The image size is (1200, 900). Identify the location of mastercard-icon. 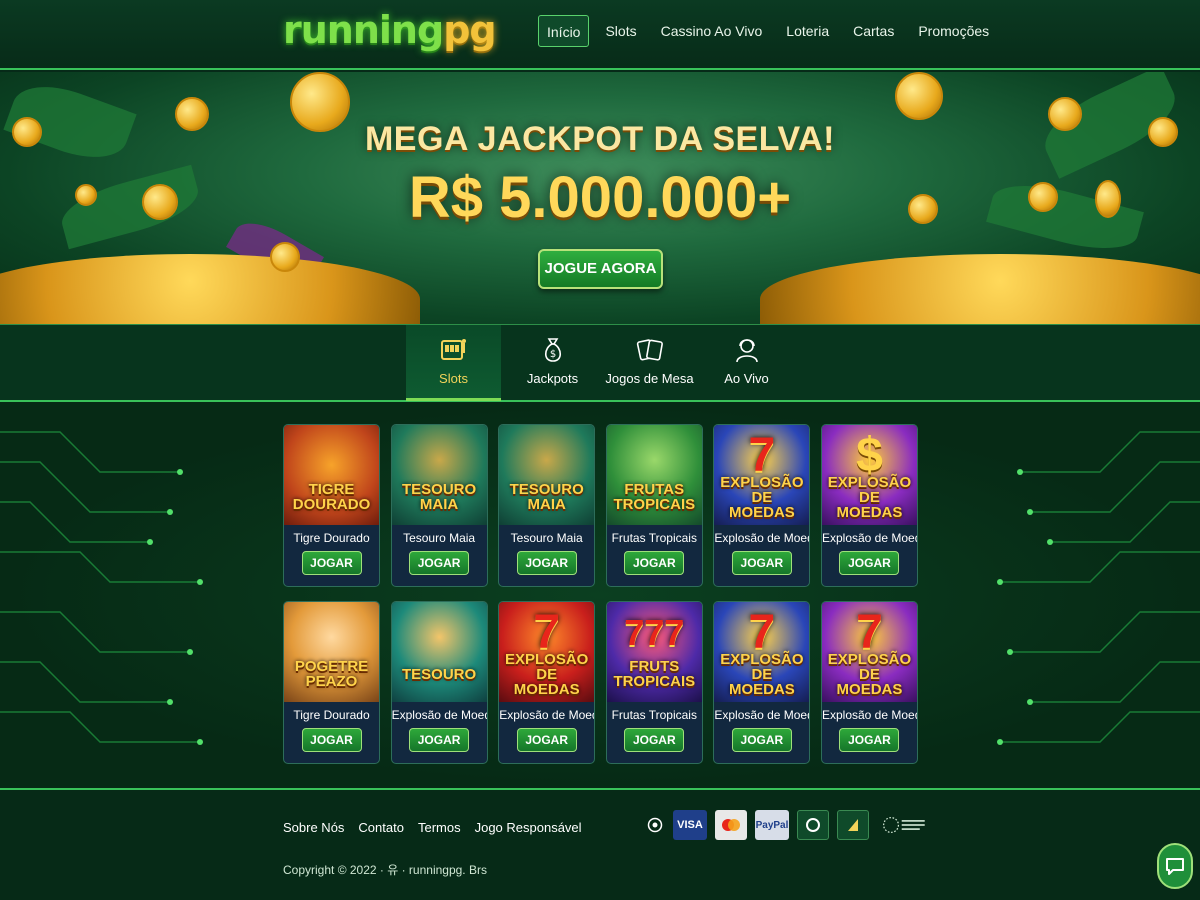
(731, 825).